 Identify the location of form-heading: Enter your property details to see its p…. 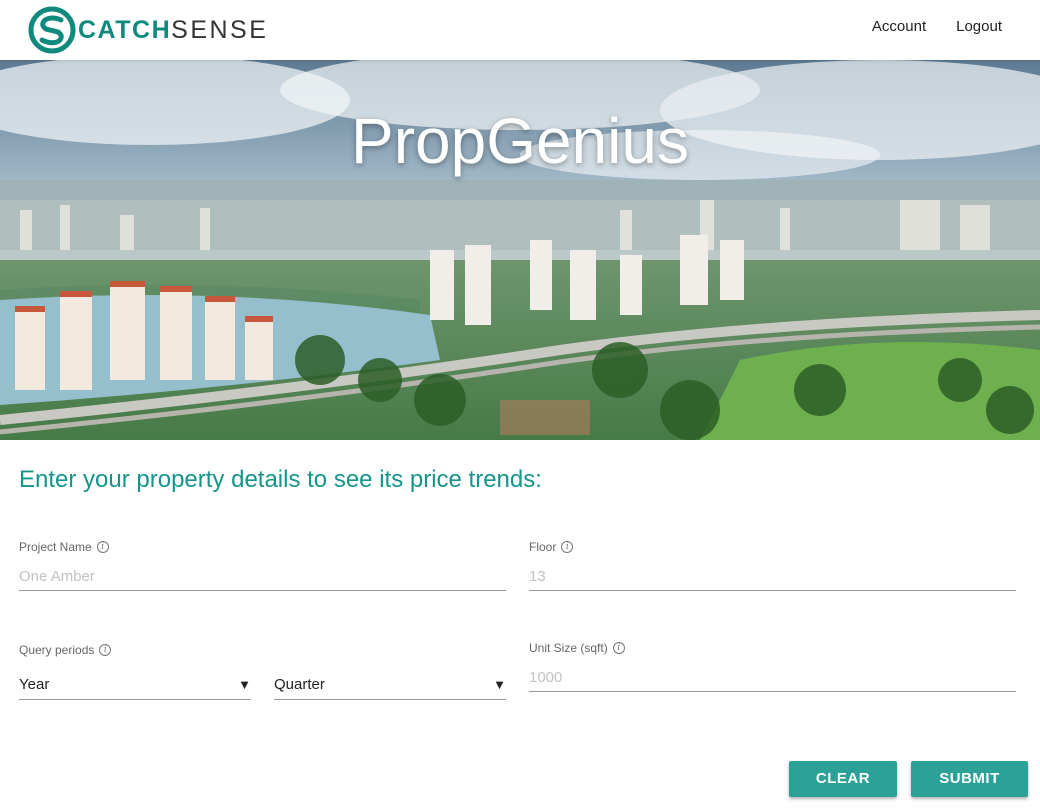
(280, 479).